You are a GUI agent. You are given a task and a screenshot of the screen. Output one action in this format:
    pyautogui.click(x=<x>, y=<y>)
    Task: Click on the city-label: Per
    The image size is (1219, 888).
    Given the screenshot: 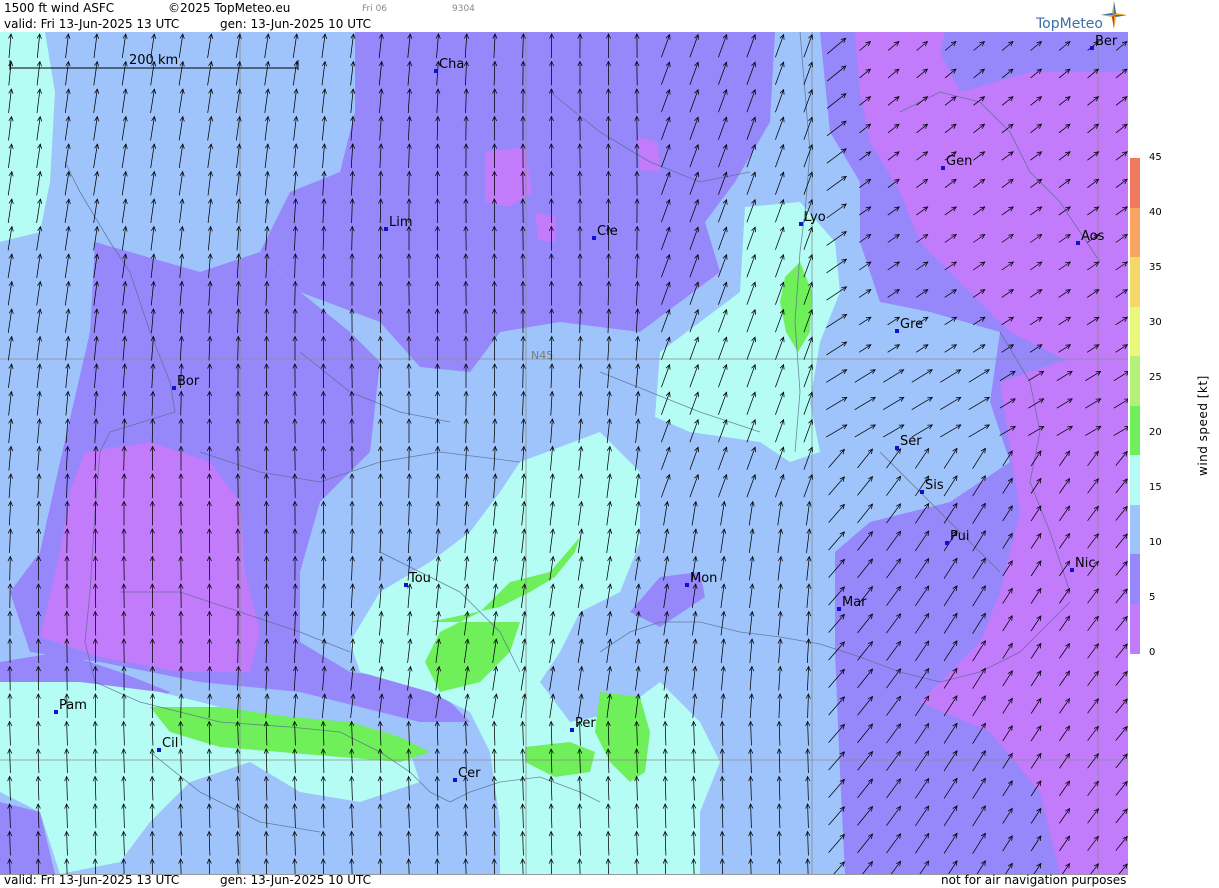 What is the action you would take?
    pyautogui.click(x=585, y=723)
    